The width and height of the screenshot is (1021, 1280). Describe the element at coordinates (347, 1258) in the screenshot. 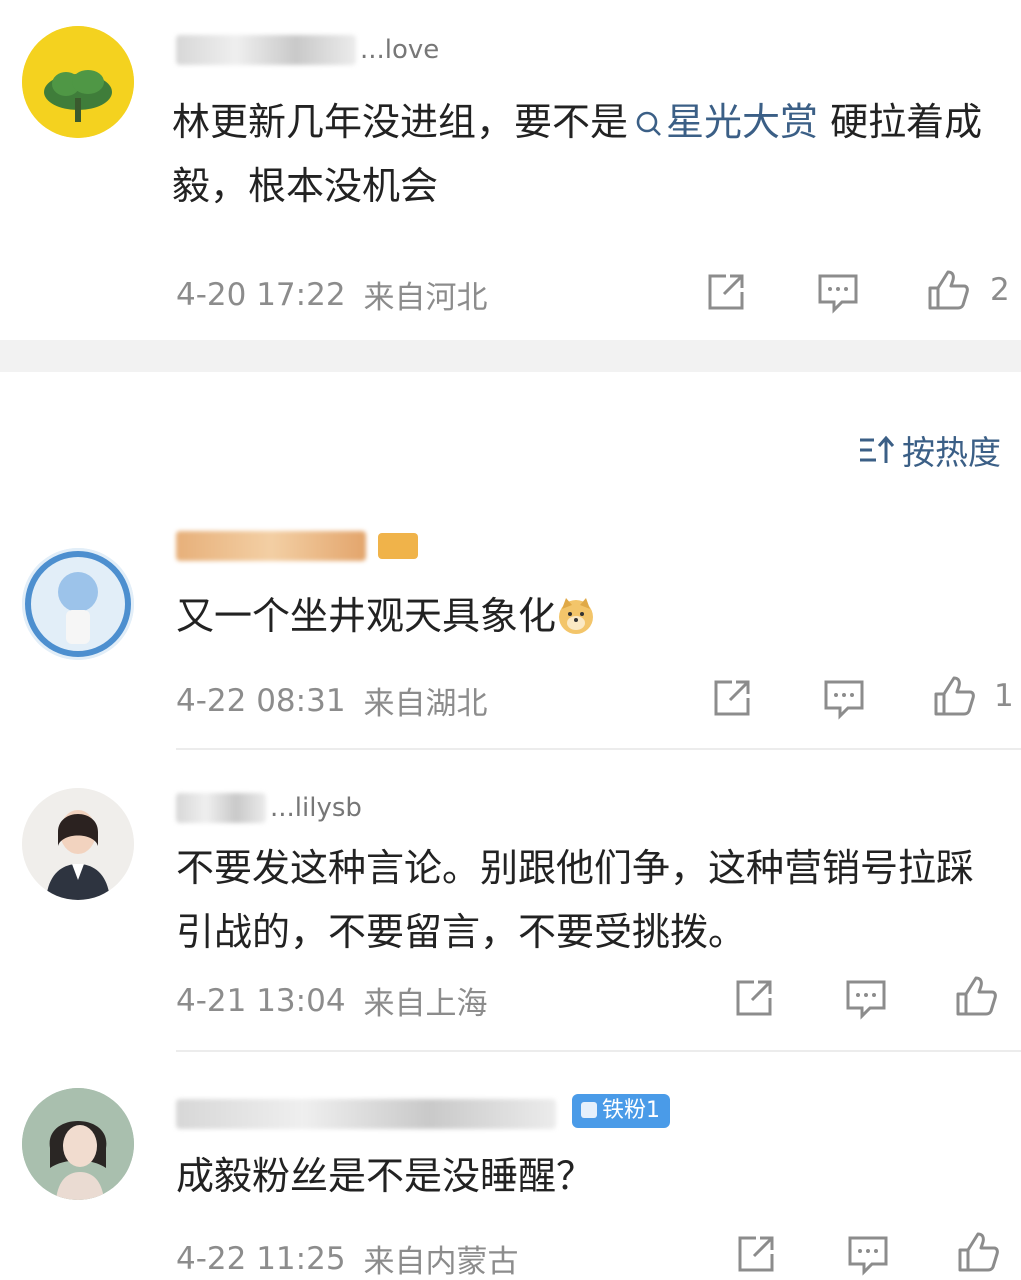

I see `comment-meta: 4-22 11:25 来自内蒙古` at that location.